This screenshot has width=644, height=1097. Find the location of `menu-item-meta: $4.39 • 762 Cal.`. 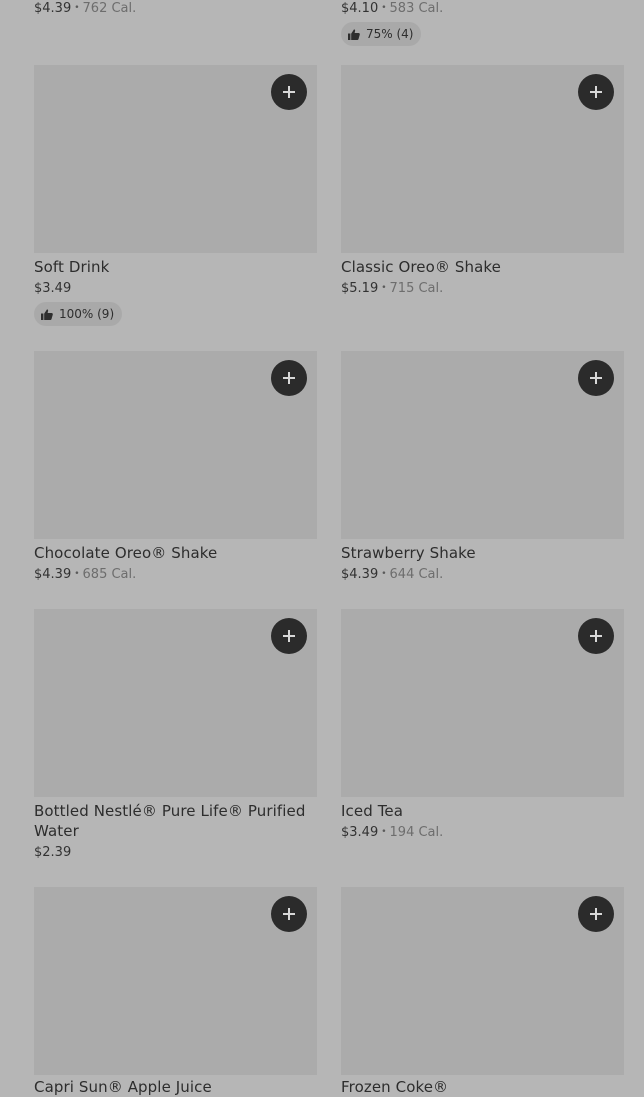

menu-item-meta: $4.39 • 762 Cal. is located at coordinates (175, 8).